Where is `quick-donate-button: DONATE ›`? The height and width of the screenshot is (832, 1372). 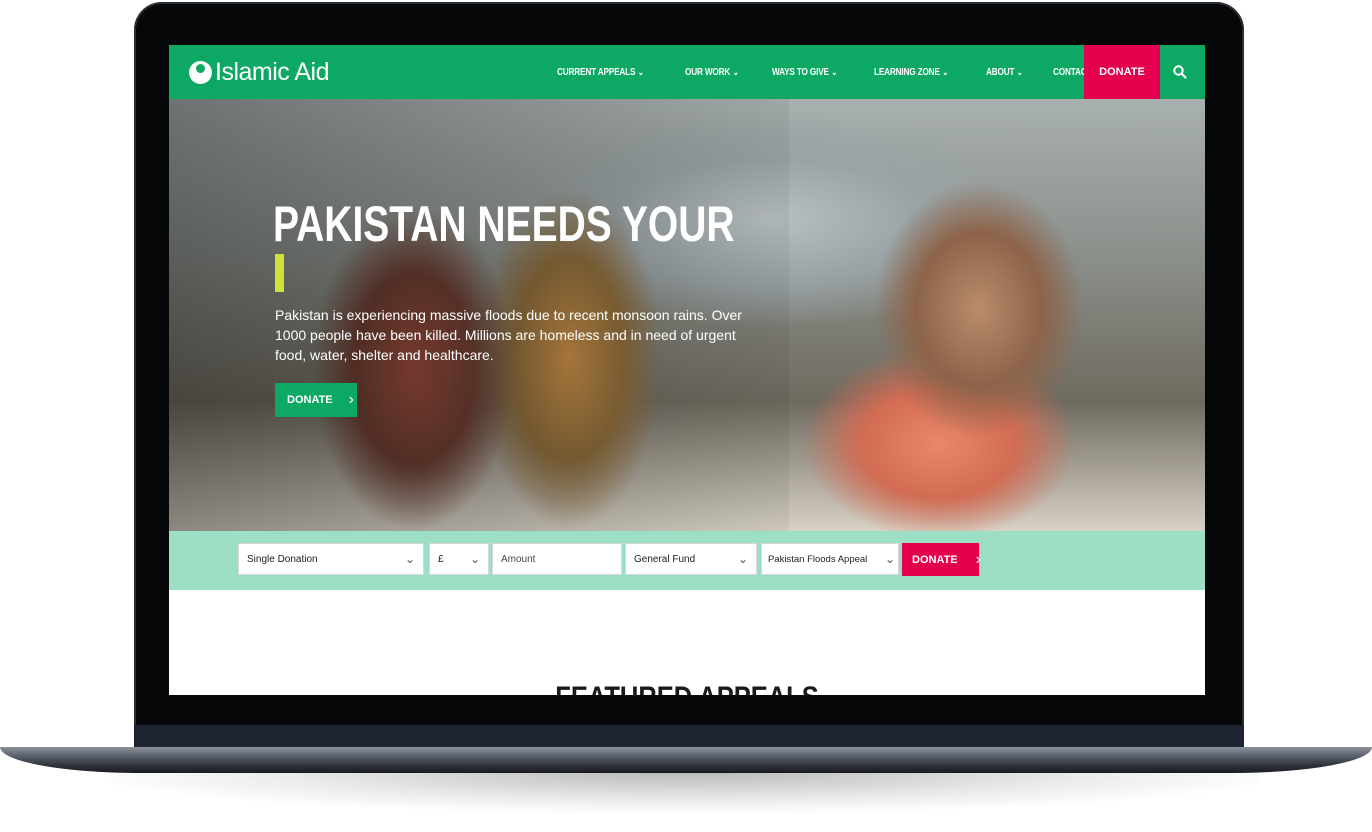 quick-donate-button: DONATE › is located at coordinates (941, 559).